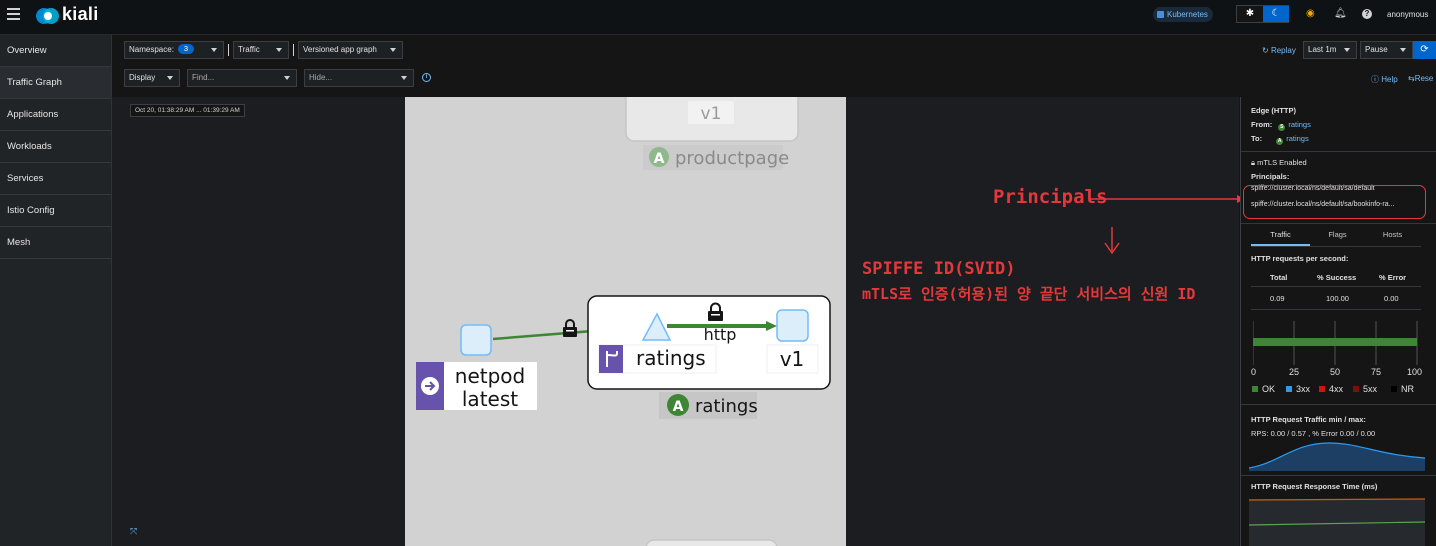 This screenshot has height=546, width=1436. I want to click on history-icon: ↻, so click(1266, 50).